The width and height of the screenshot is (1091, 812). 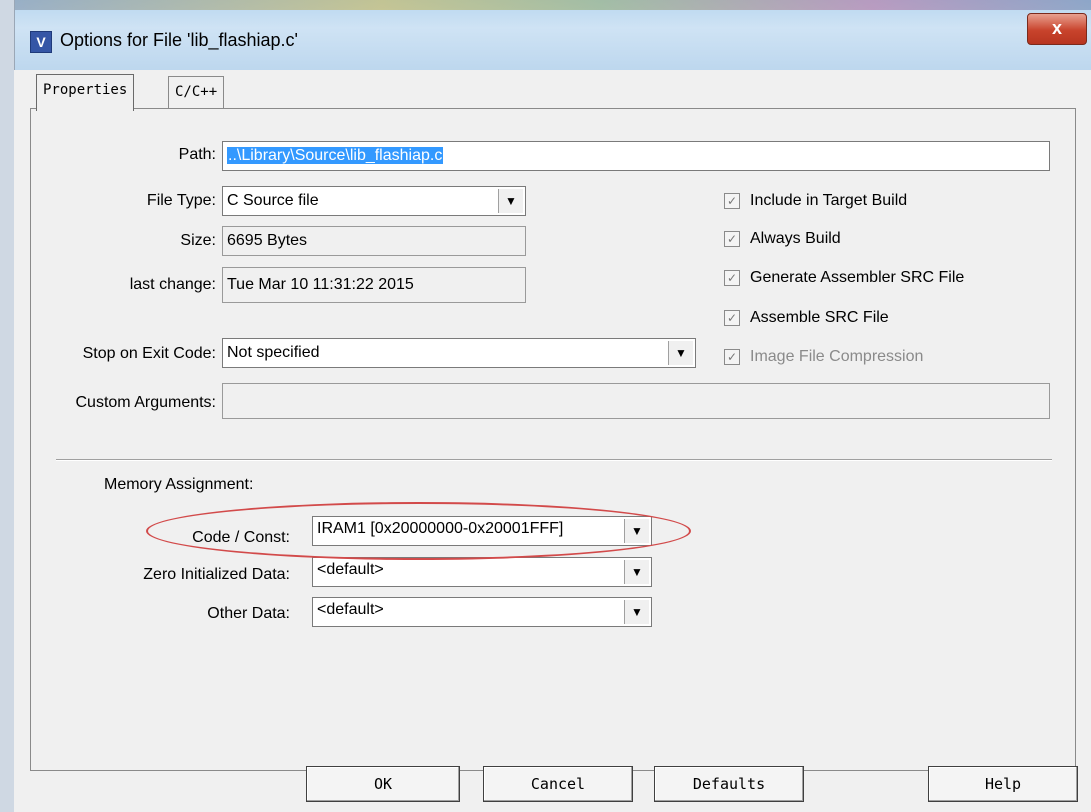 What do you see at coordinates (149, 353) in the screenshot?
I see `stop-on-exit-label: Stop on Exit Code:` at bounding box center [149, 353].